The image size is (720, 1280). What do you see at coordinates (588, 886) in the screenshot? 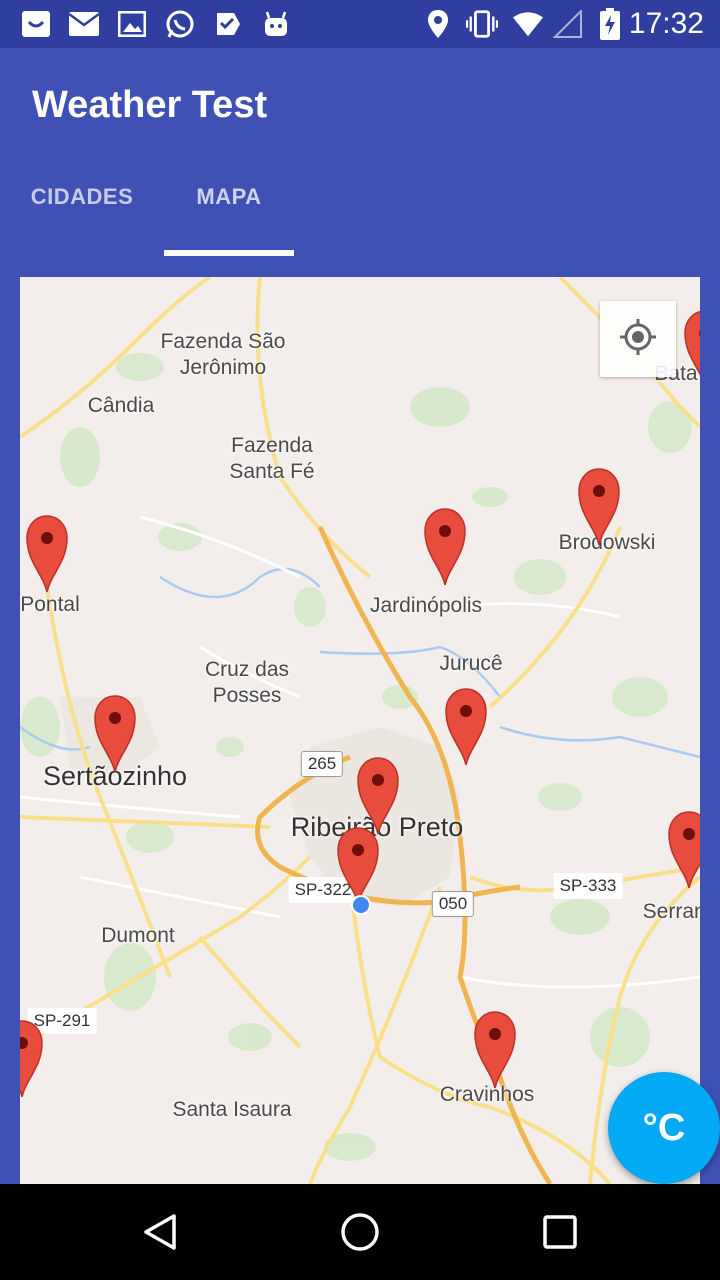
I see `road-label-sp-333: SP-333` at bounding box center [588, 886].